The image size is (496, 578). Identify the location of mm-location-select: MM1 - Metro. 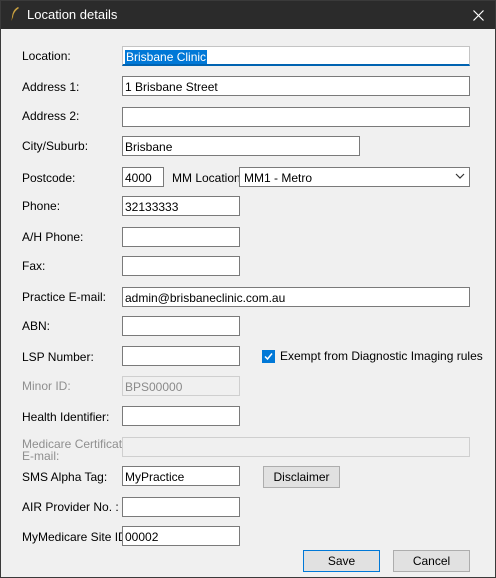
(354, 177).